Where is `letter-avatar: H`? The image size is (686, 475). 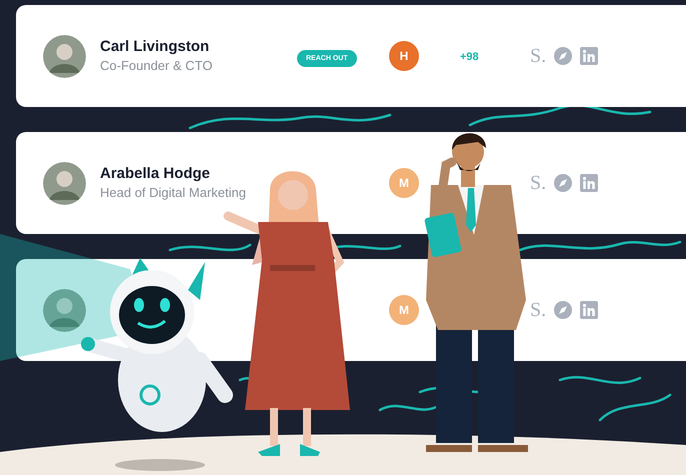
letter-avatar: H is located at coordinates (404, 56).